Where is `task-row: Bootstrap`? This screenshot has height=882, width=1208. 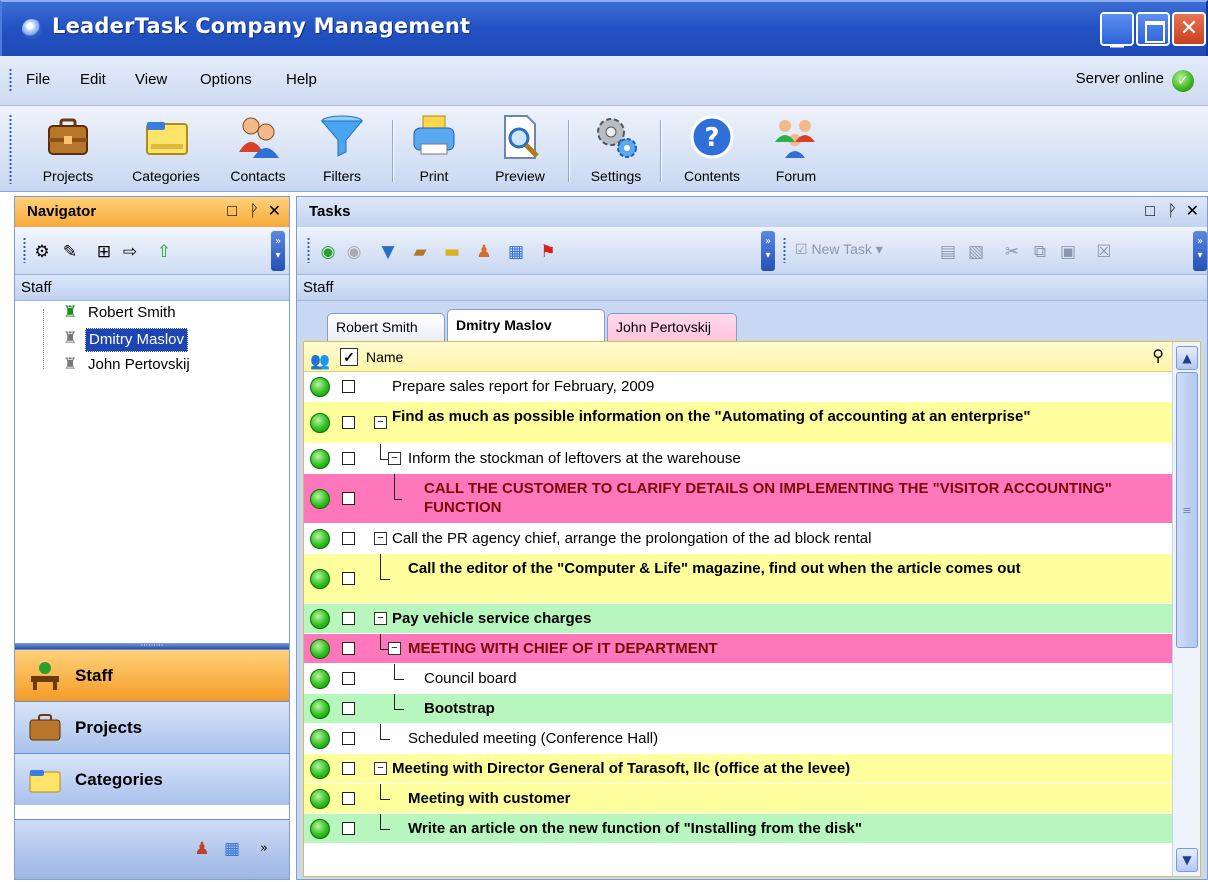
task-row: Bootstrap is located at coordinates (738, 709).